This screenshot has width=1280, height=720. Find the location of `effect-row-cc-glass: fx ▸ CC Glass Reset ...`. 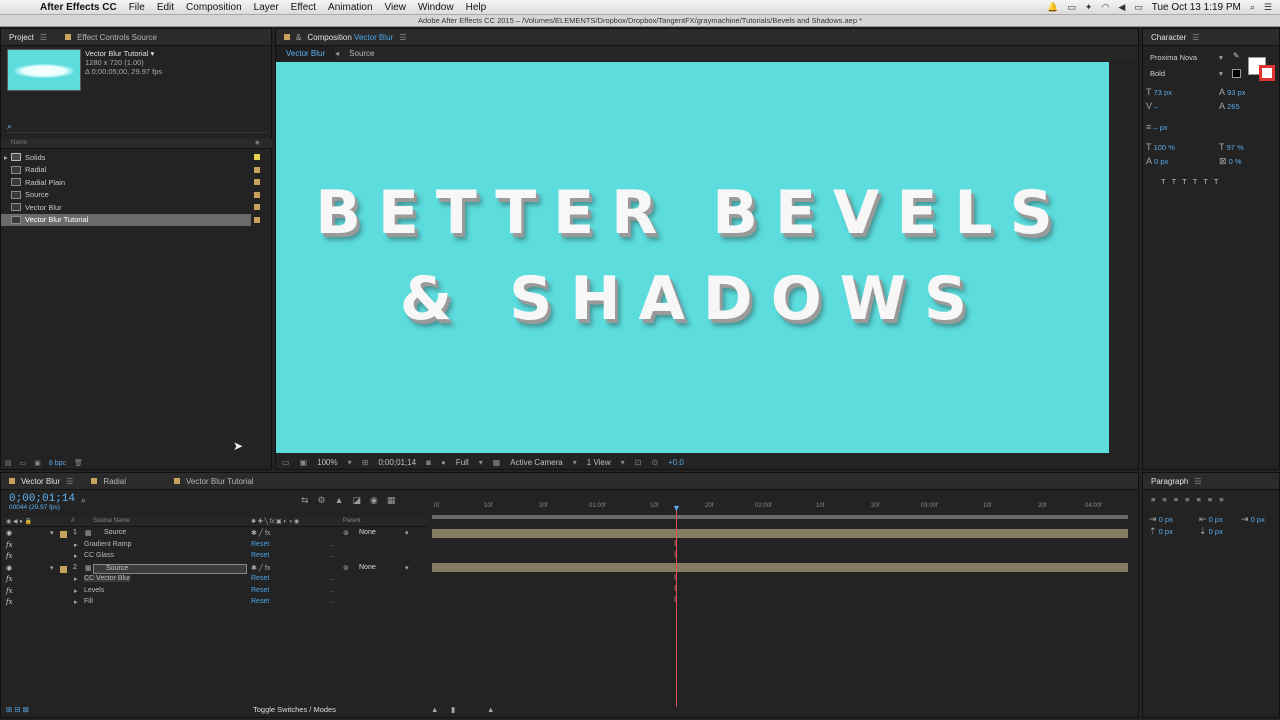

effect-row-cc-glass: fx ▸ CC Glass Reset ... is located at coordinates (215, 558).